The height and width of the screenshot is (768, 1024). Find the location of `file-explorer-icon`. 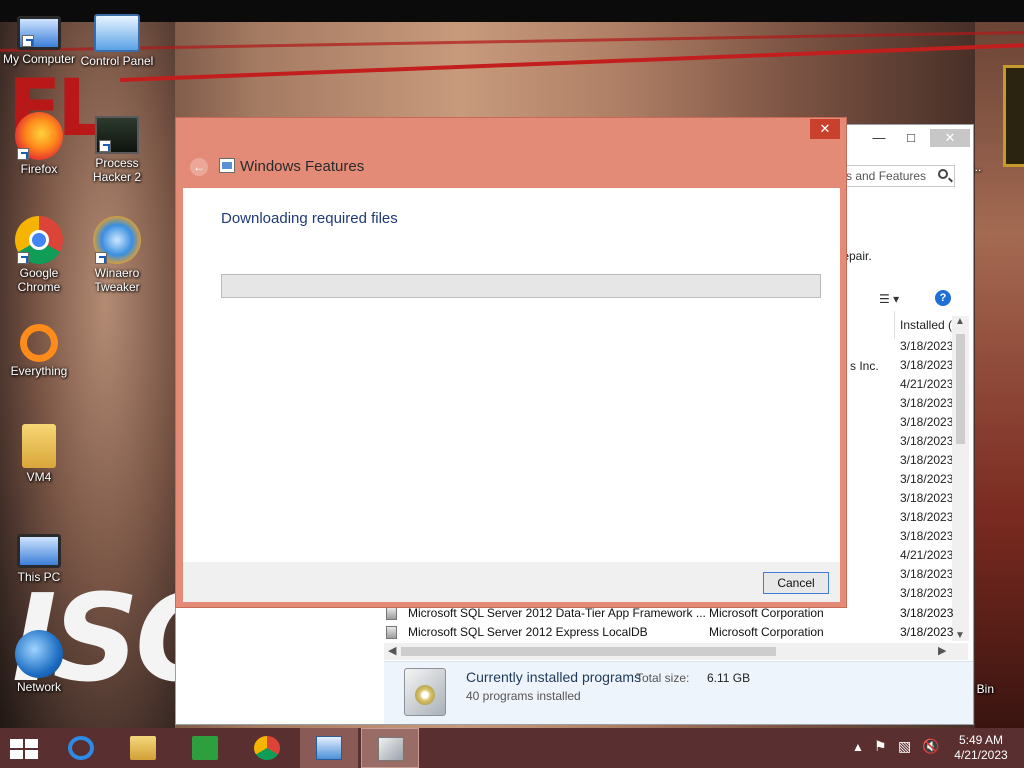

file-explorer-icon is located at coordinates (143, 748).